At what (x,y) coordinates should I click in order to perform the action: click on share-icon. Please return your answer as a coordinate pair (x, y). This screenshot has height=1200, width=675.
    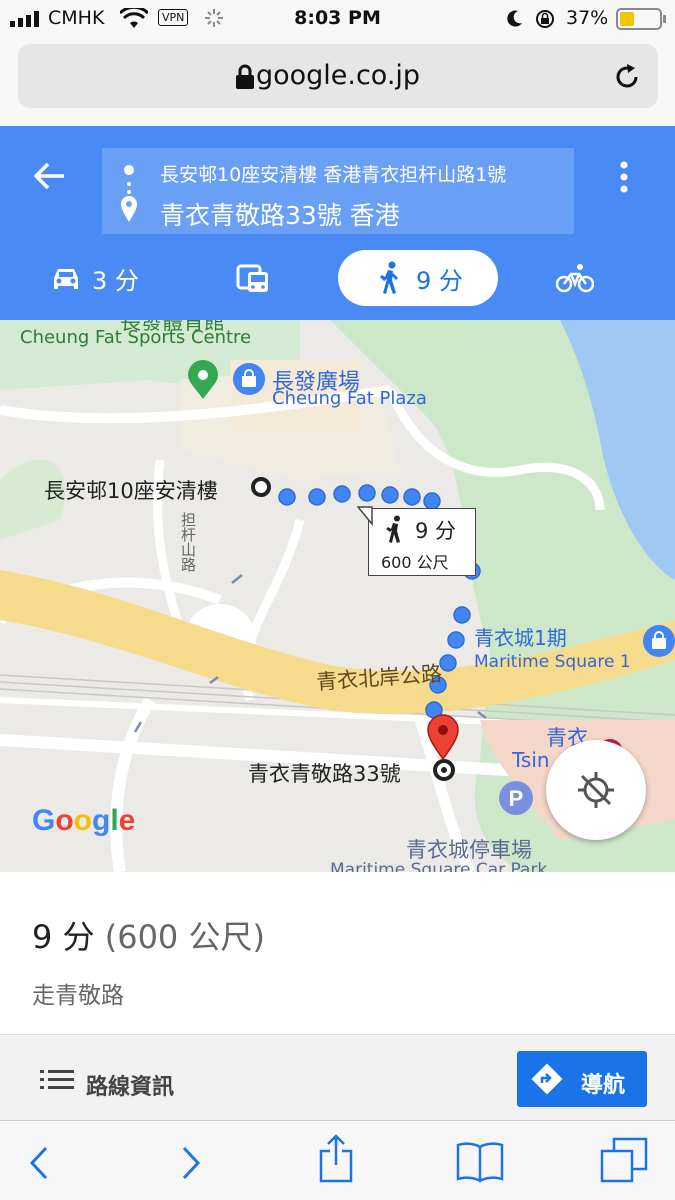
    Looking at the image, I should click on (336, 1158).